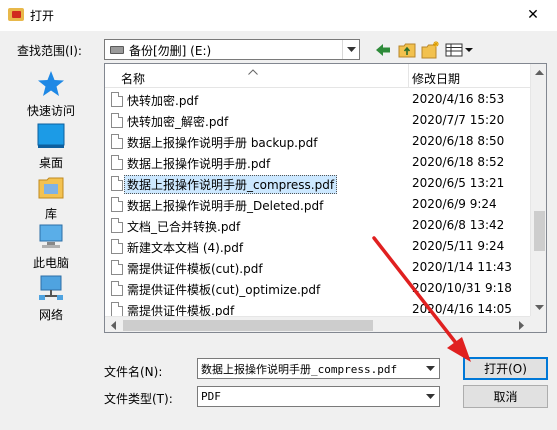 This screenshot has width=557, height=430. I want to click on file-date: 2020/4/16 8:53, so click(458, 99).